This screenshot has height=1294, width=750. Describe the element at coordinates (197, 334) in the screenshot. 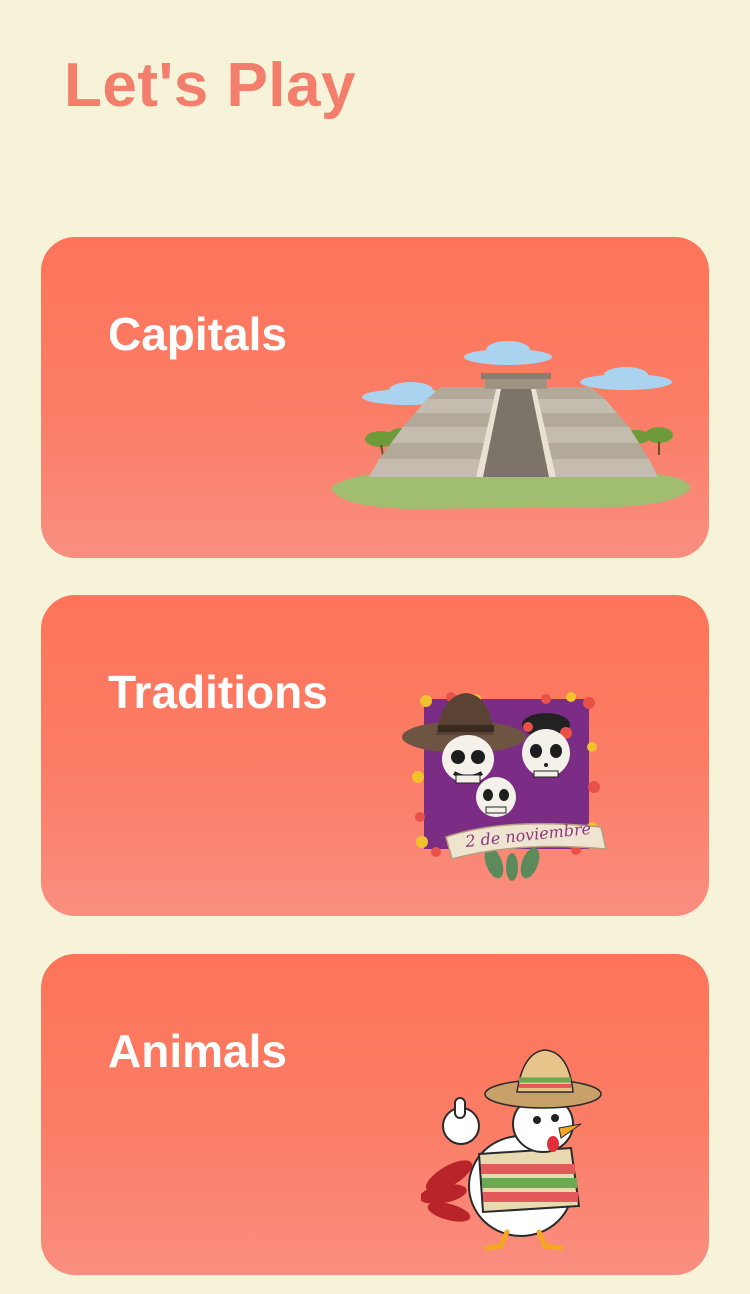

I see `category-label-capitals: Capitals` at that location.